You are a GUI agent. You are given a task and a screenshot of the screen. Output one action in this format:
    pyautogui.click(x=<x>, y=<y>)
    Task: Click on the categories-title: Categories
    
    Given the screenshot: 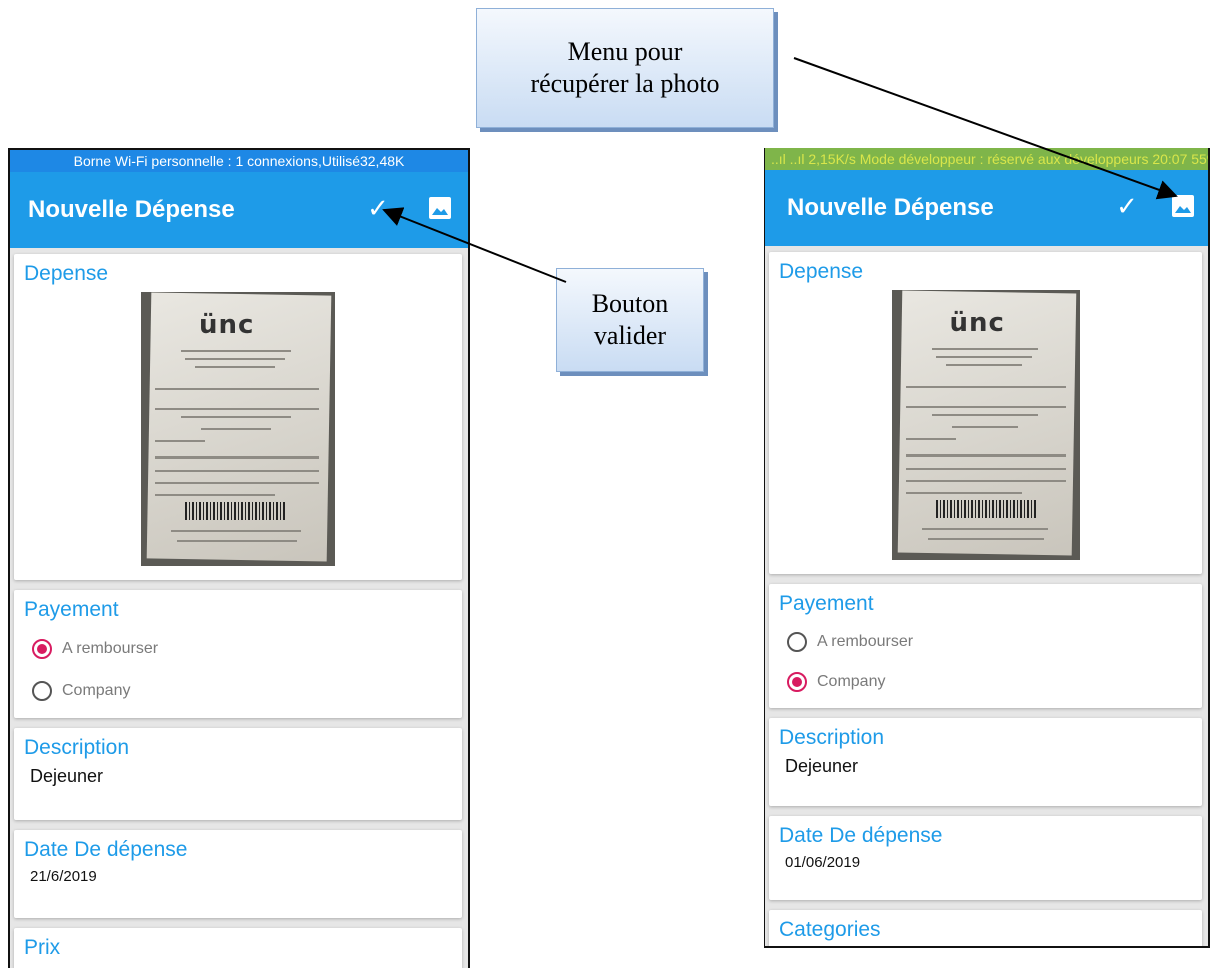 What is the action you would take?
    pyautogui.click(x=830, y=929)
    